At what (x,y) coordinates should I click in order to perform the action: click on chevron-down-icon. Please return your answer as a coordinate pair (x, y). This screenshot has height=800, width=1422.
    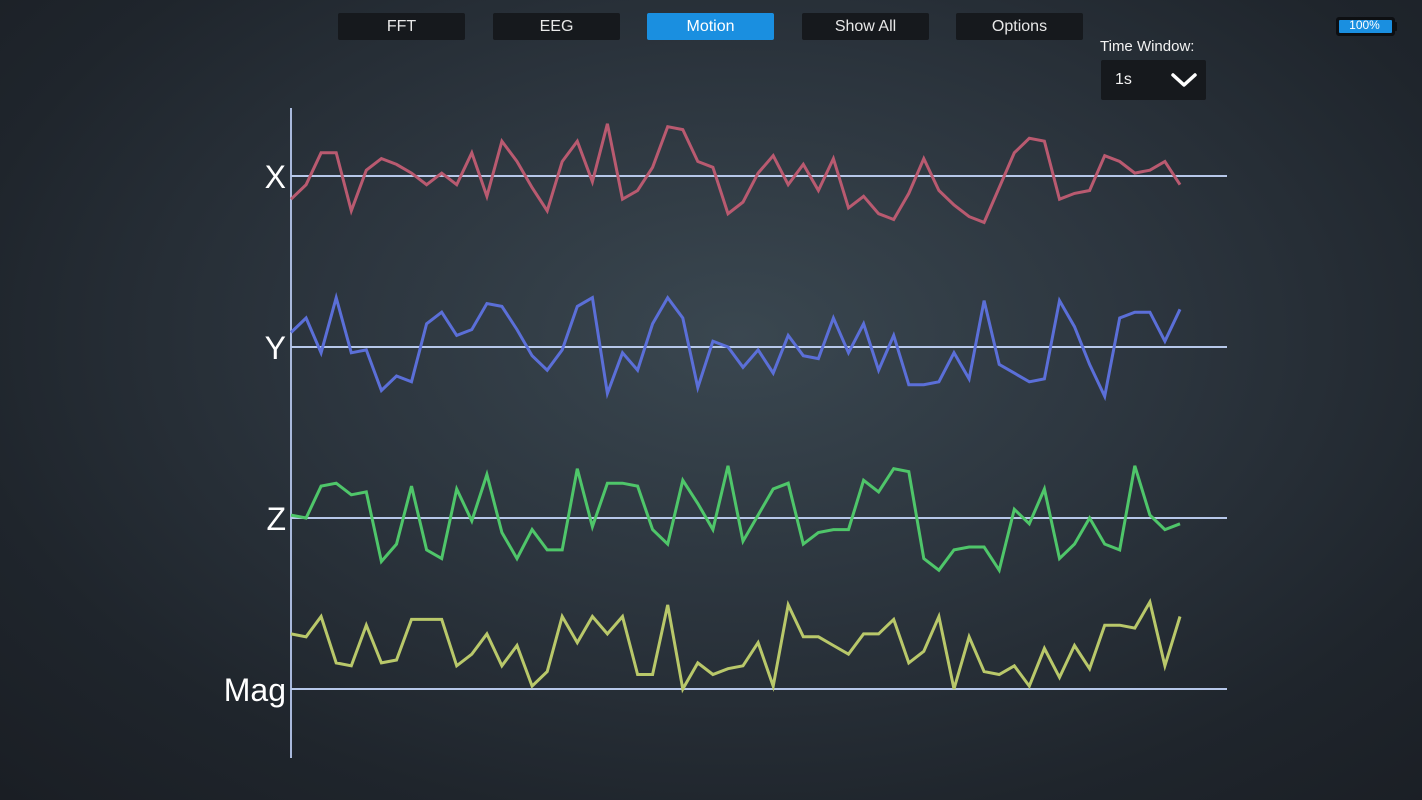
    Looking at the image, I should click on (1184, 80).